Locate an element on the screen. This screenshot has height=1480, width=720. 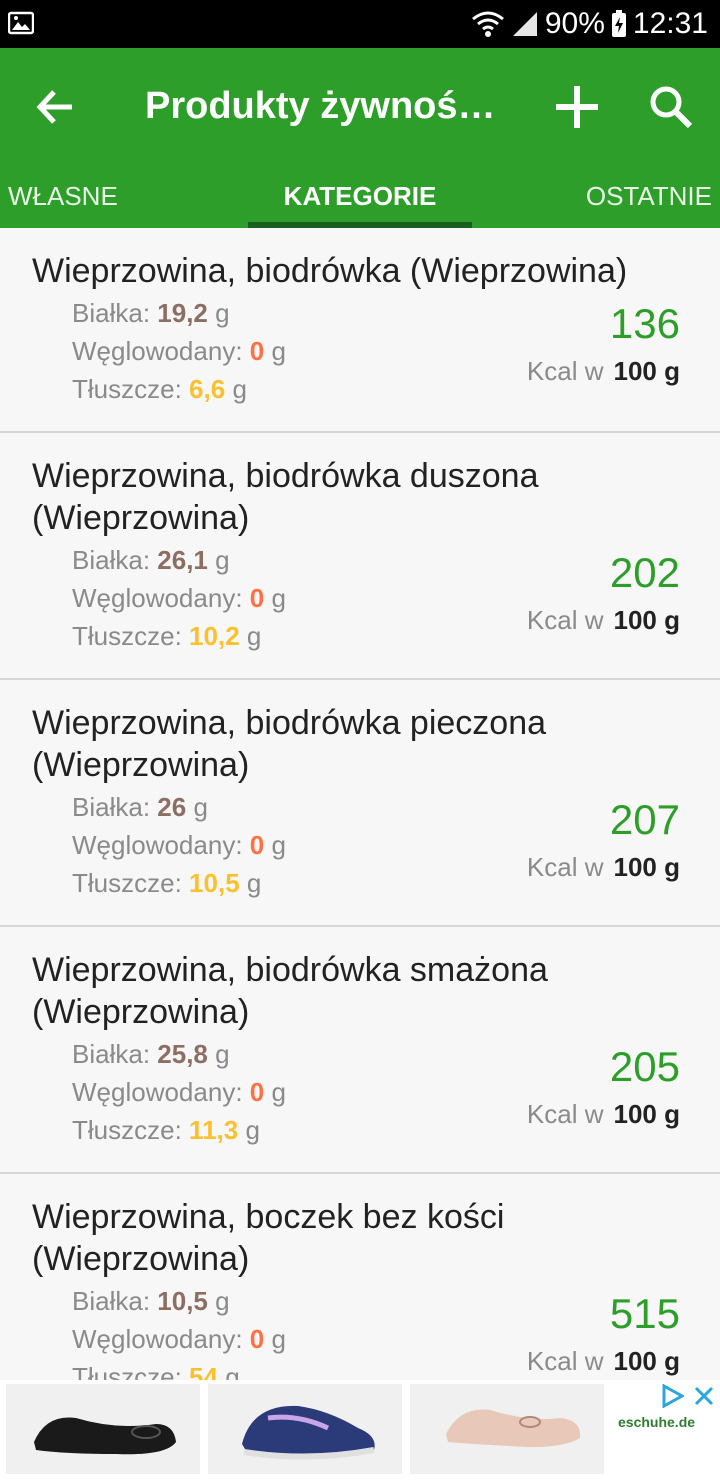
protein-row: Białka: 26 g is located at coordinates (140, 807).